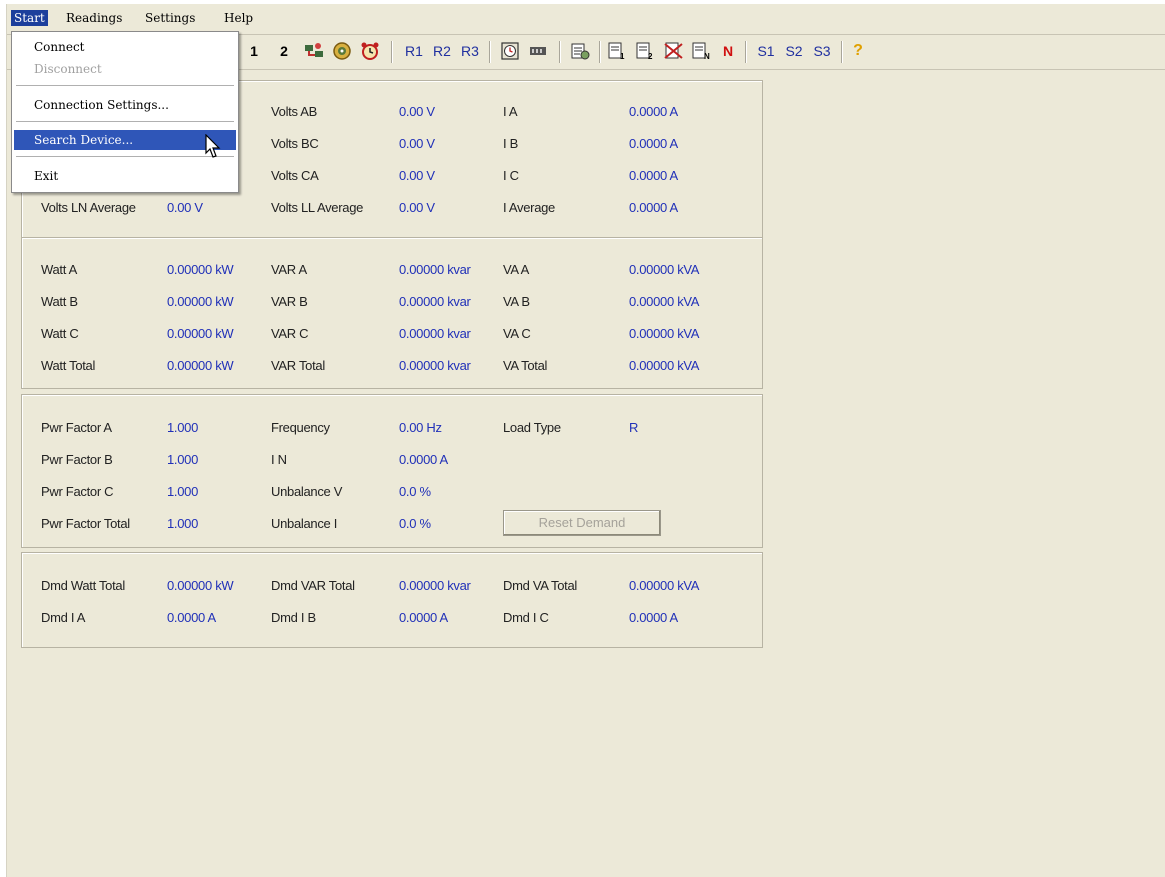  What do you see at coordinates (532, 427) in the screenshot?
I see `label-load-type: Load Type` at bounding box center [532, 427].